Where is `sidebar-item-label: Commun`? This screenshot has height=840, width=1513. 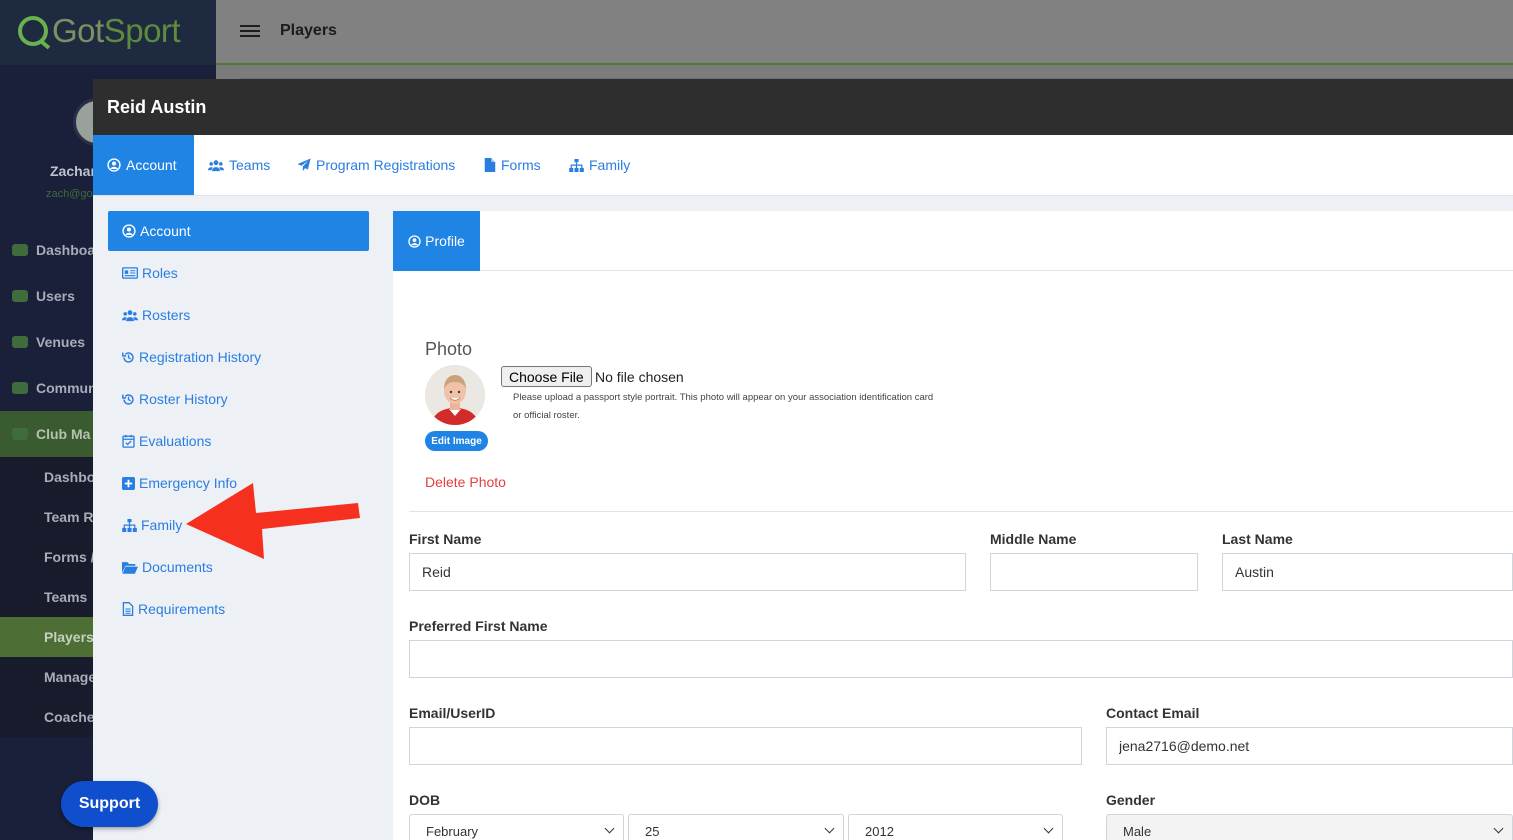
sidebar-item-label: Commun is located at coordinates (66, 388).